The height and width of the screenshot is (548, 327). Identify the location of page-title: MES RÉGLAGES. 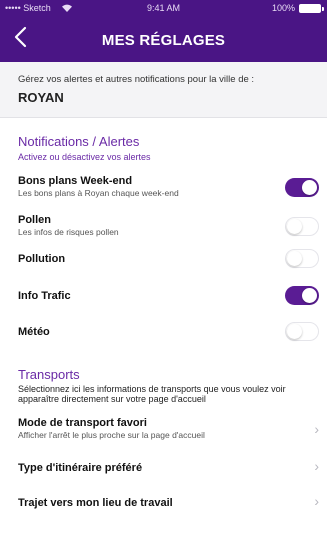
(163, 40).